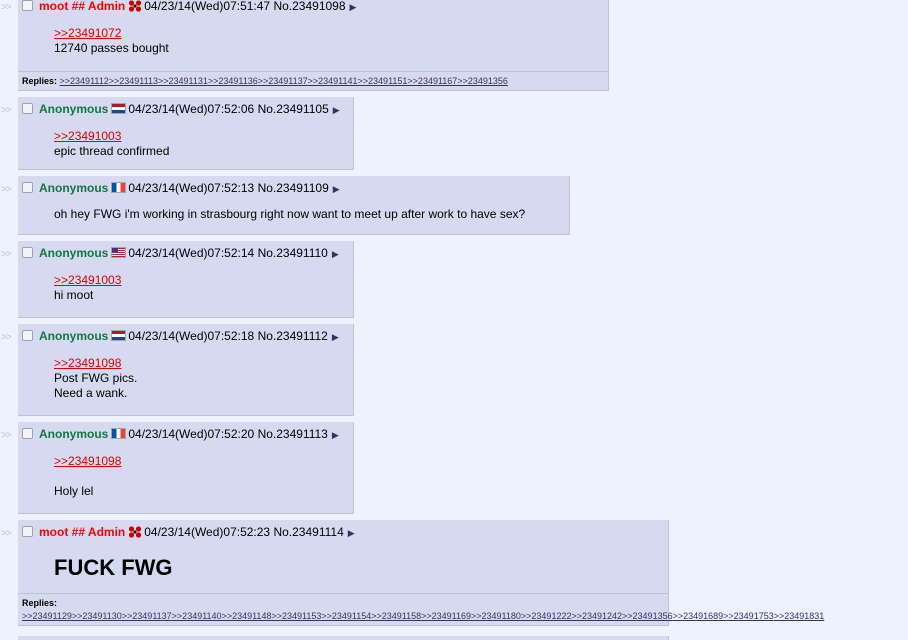 This screenshot has height=640, width=908. Describe the element at coordinates (191, 336) in the screenshot. I see `post-datetime: 04/23/14(Wed)07:52:18` at that location.